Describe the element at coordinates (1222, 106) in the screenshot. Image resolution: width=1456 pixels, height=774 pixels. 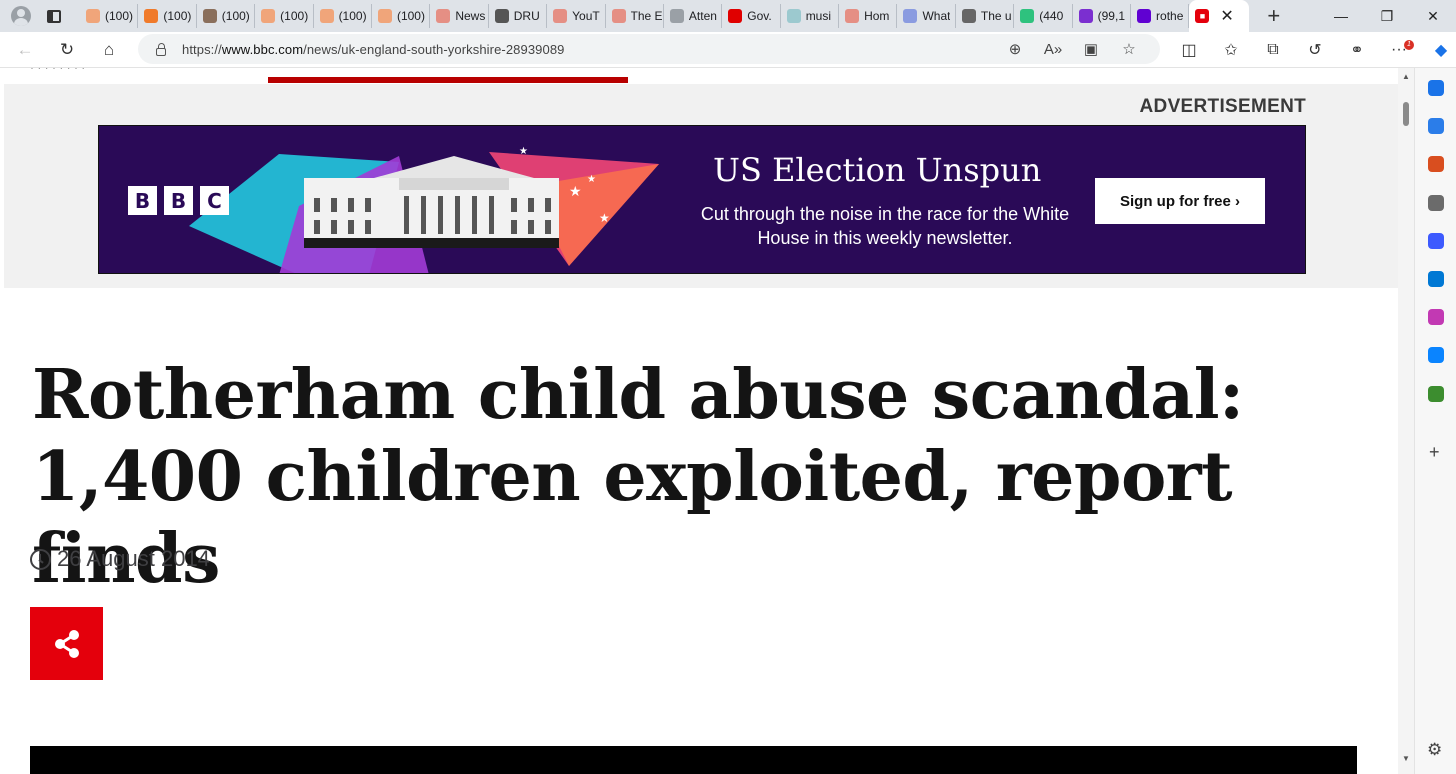
I see `advertisement-label: ADVERTISEMENT` at that location.